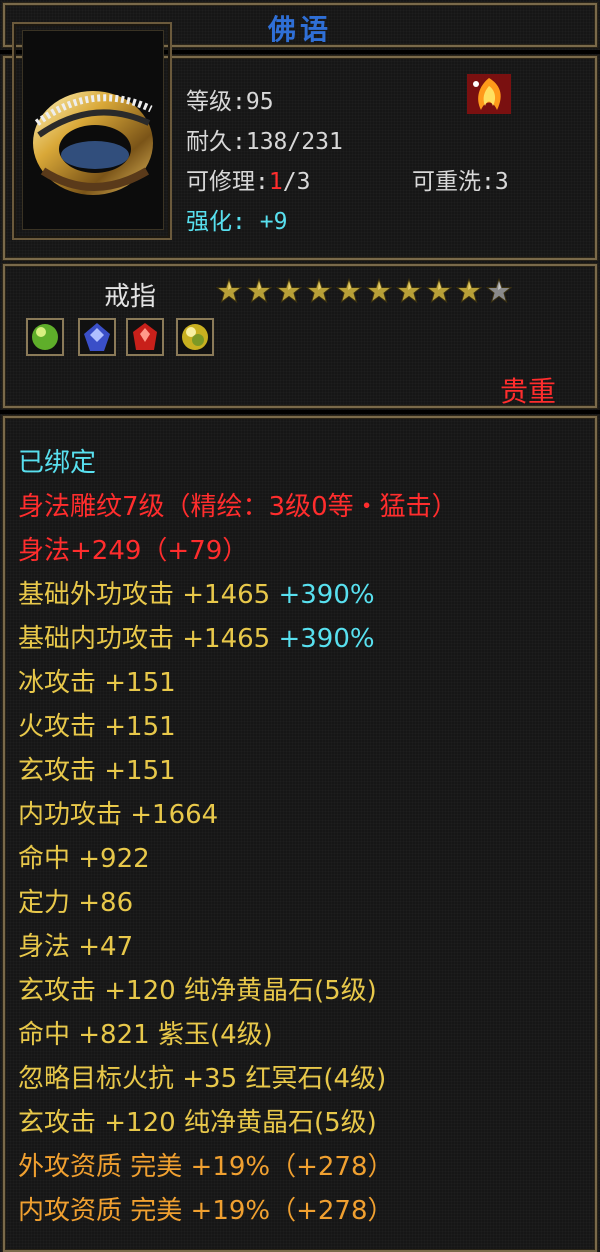  Describe the element at coordinates (45, 337) in the screenshot. I see `green-gem-icon` at that location.